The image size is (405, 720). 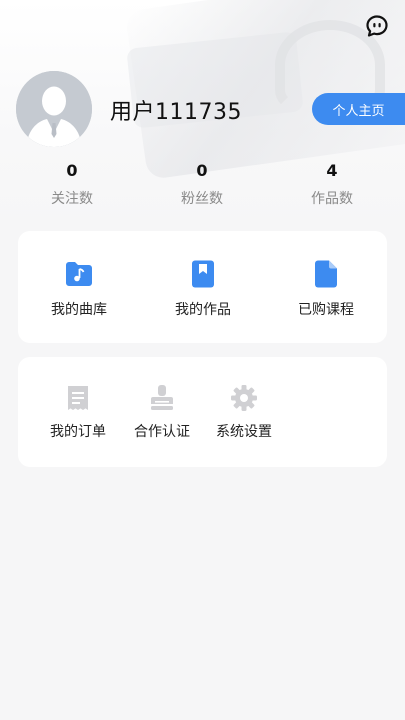 I want to click on avatar, so click(x=54, y=109).